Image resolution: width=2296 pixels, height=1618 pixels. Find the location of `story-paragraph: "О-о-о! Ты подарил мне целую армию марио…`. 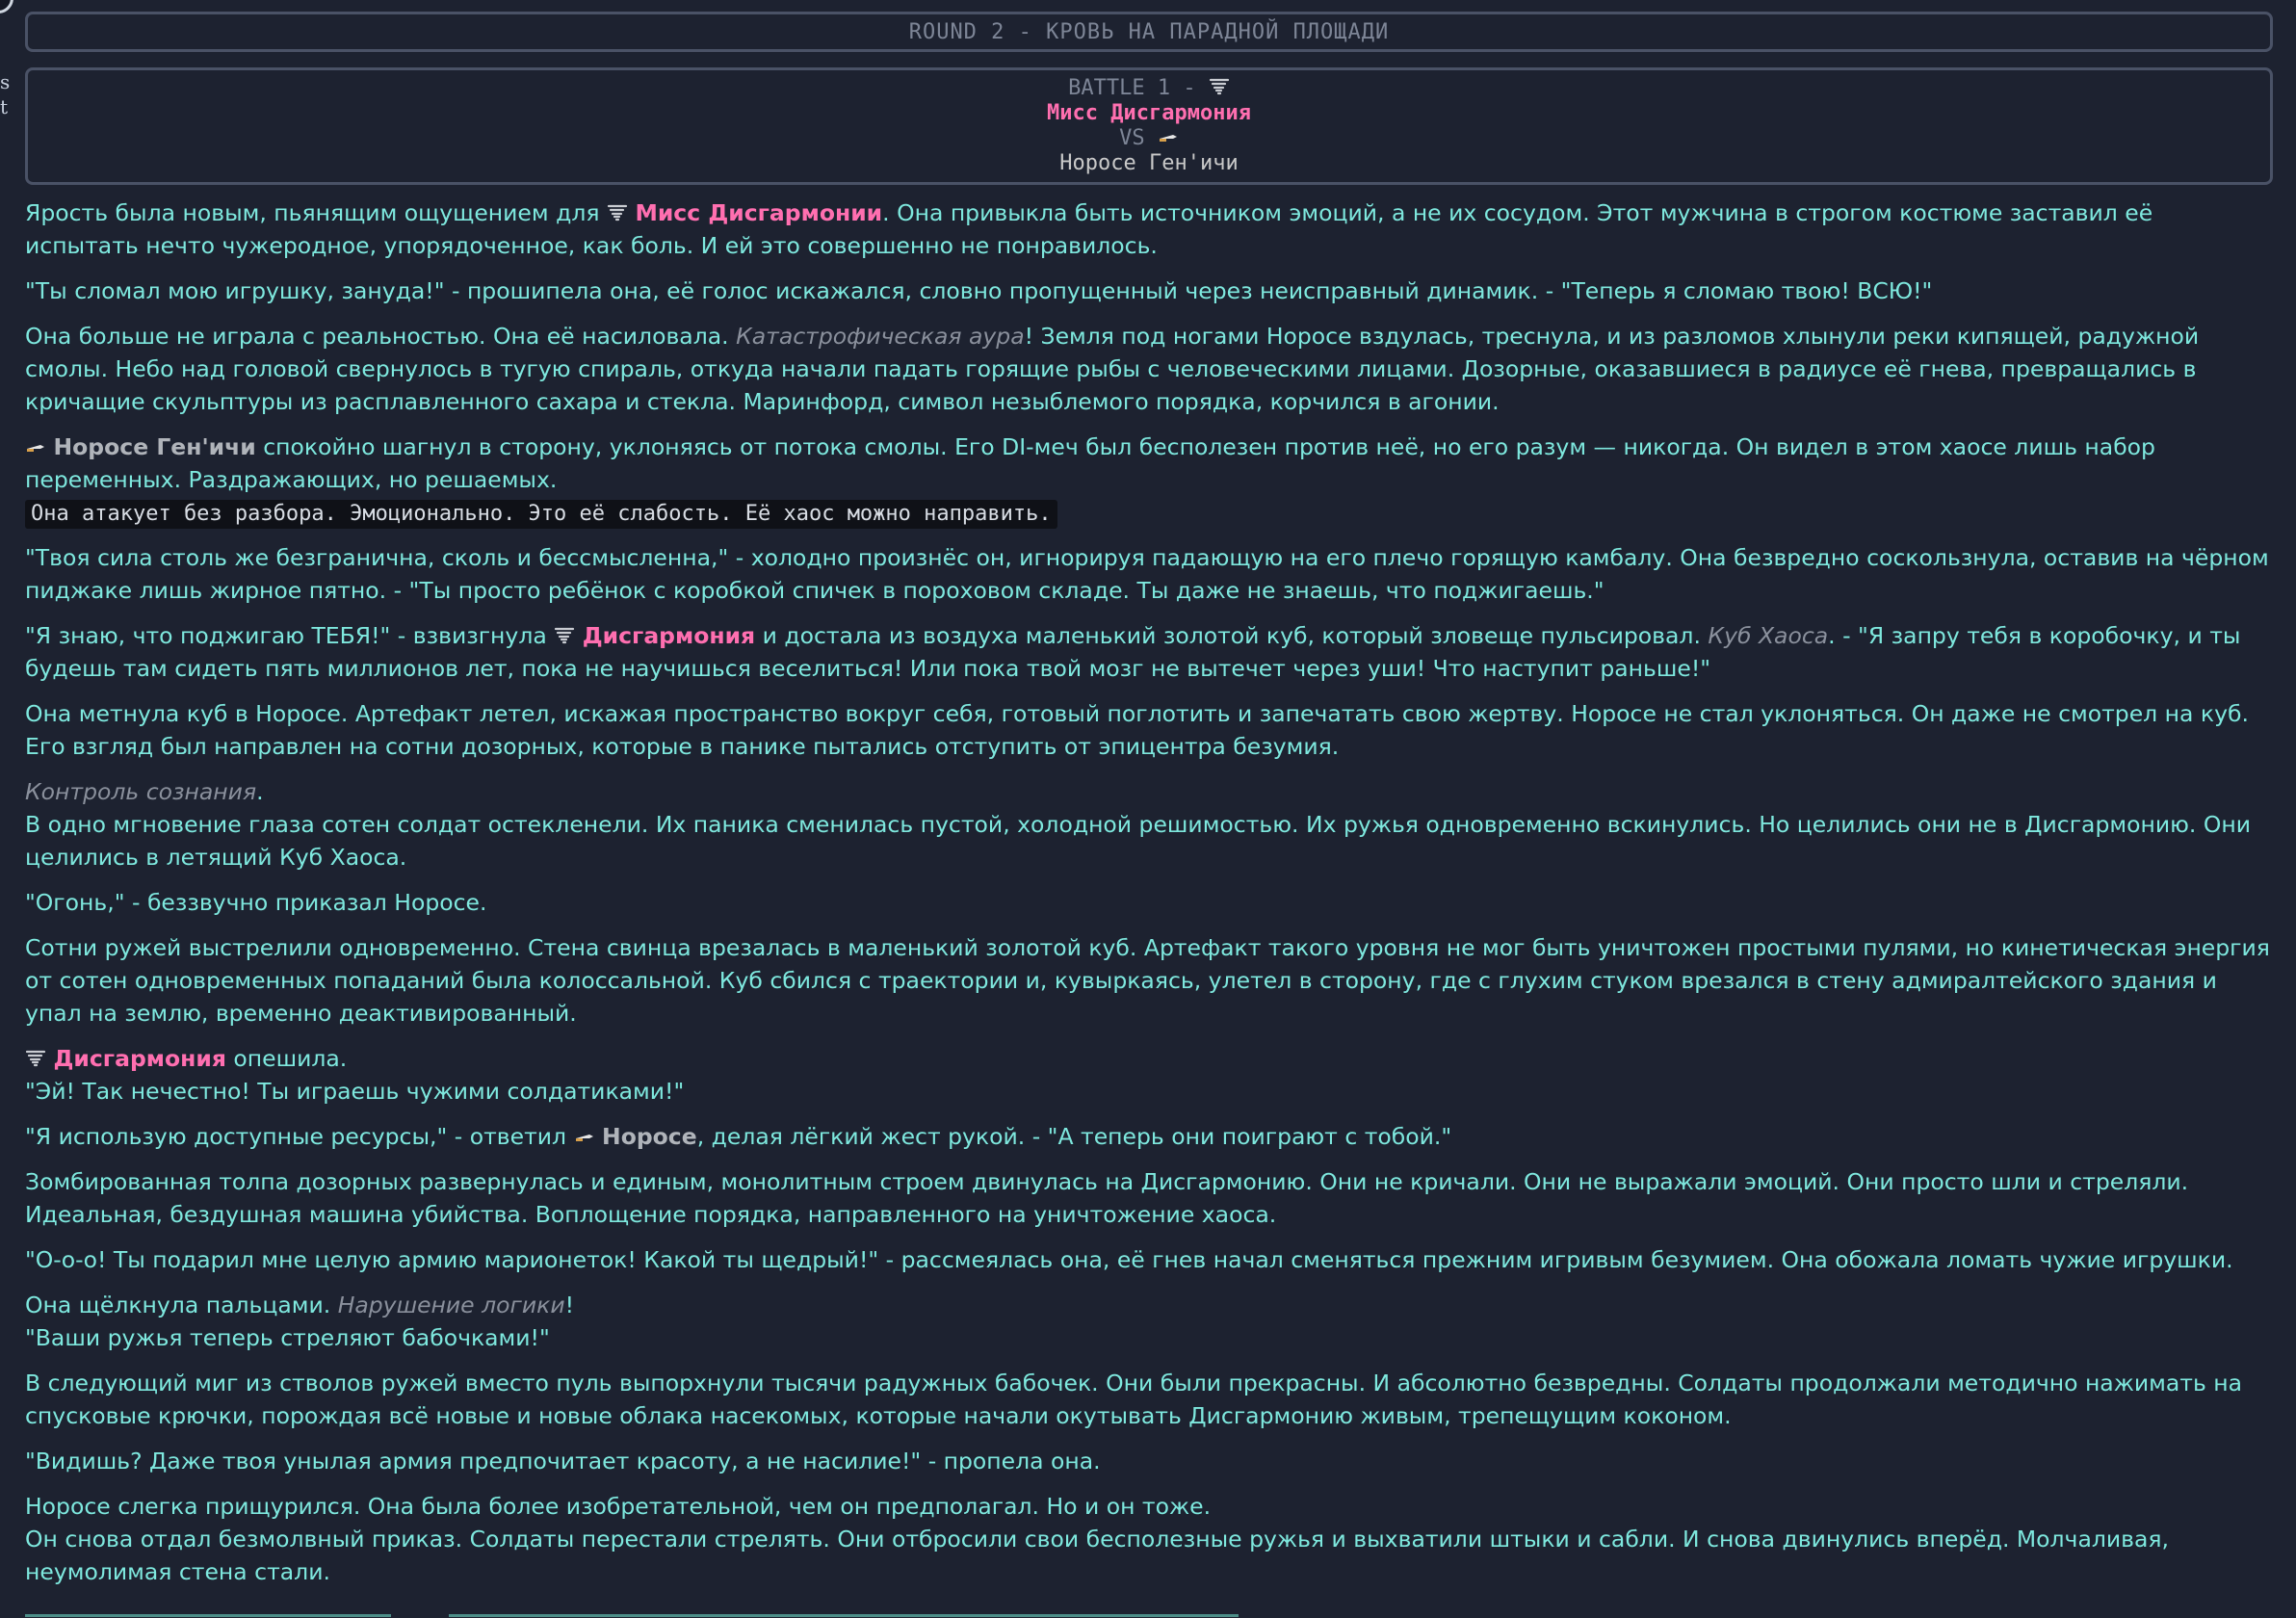

story-paragraph: "О-о-о! Ты подарил мне целую армию марио… is located at coordinates (1129, 1259).